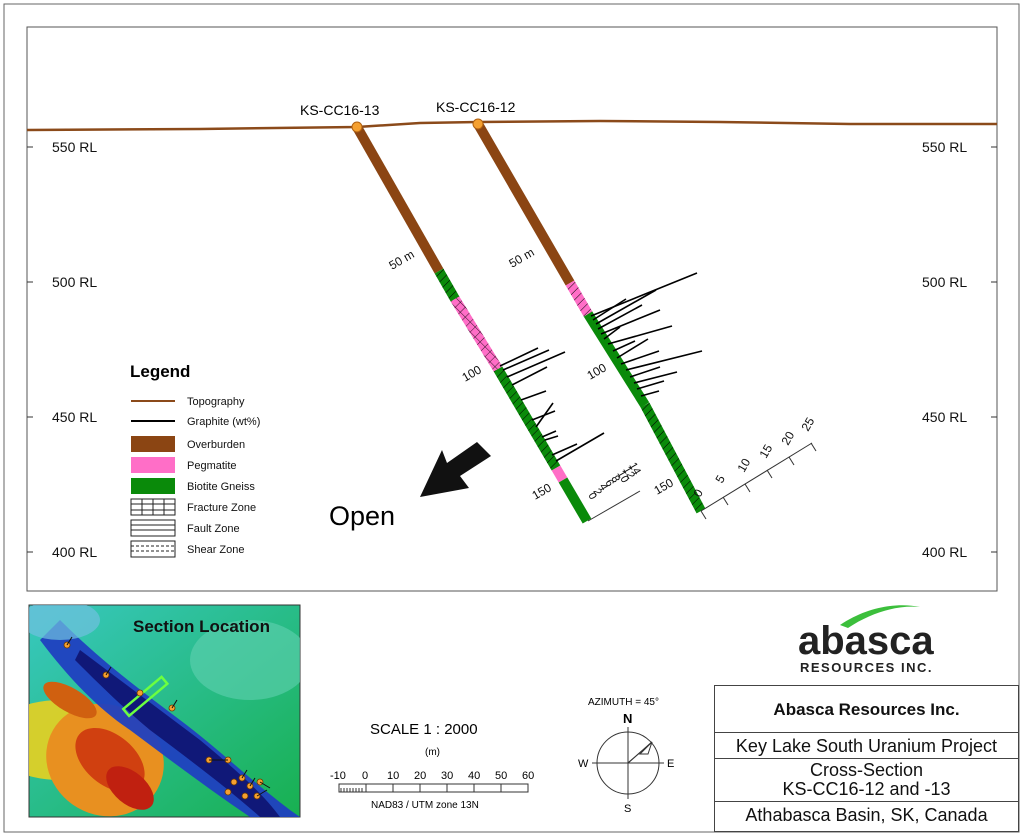 This screenshot has height=836, width=1024. I want to click on legend-item-fault-zone: Fault Zone, so click(213, 529).